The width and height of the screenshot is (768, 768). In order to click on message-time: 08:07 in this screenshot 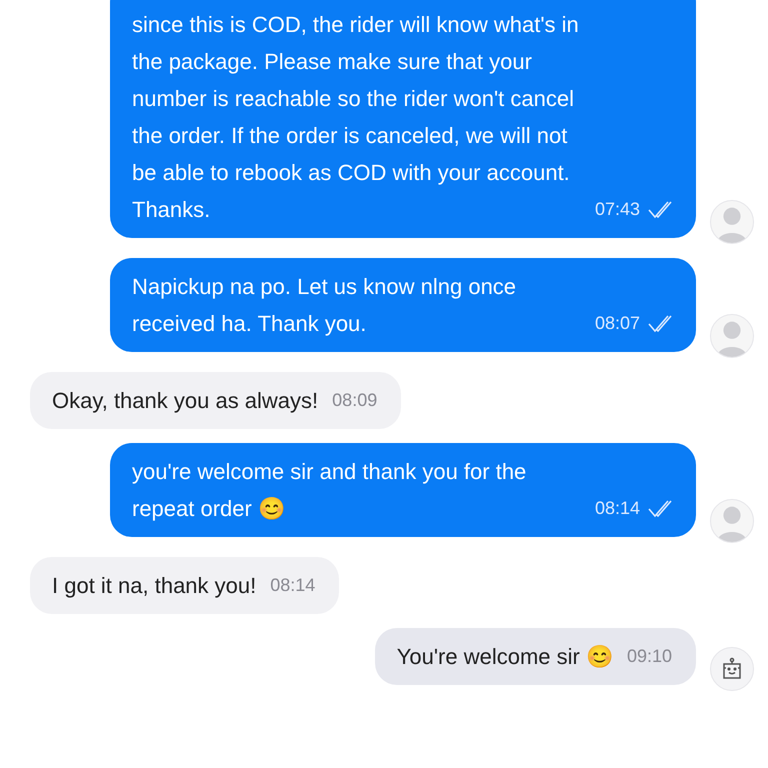, I will do `click(617, 323)`.